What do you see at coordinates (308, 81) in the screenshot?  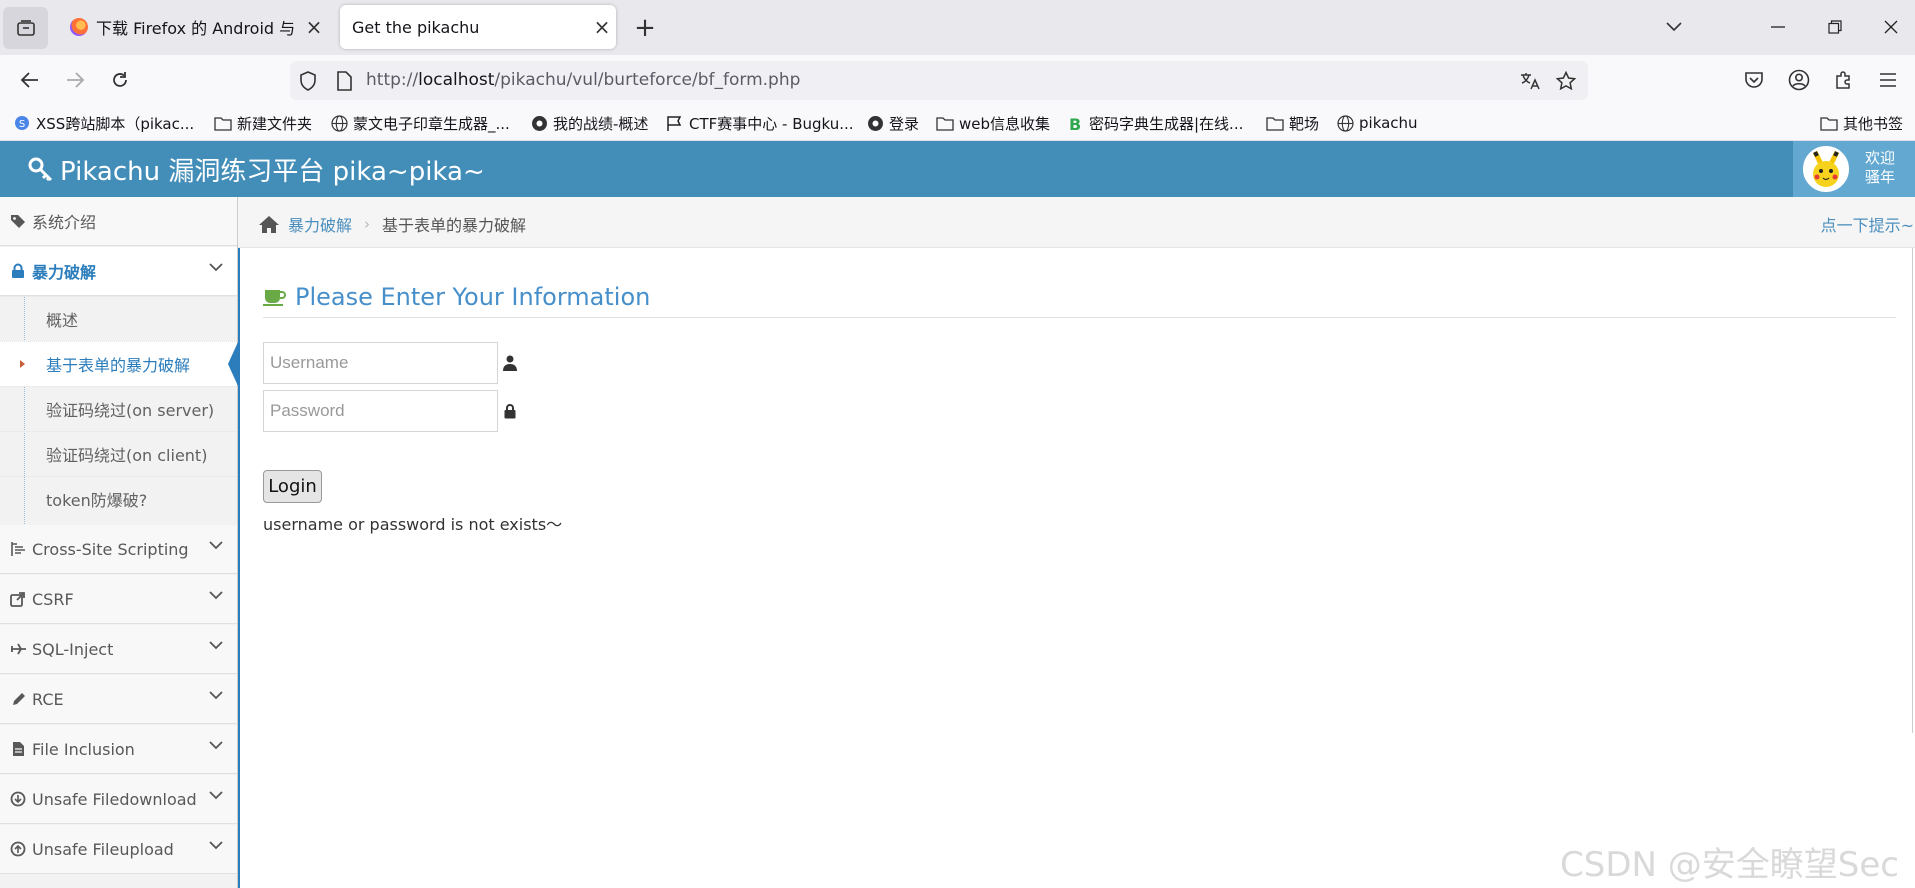 I see `shield-icon` at bounding box center [308, 81].